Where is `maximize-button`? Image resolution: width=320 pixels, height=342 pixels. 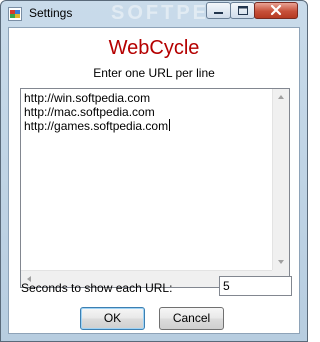 maximize-button is located at coordinates (242, 10).